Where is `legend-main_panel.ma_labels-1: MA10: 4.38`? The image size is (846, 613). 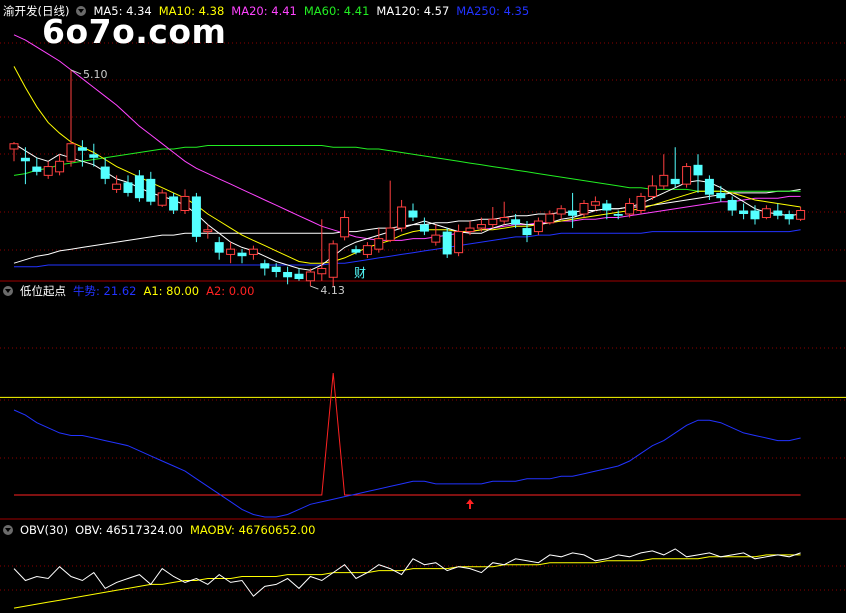
legend-main_panel.ma_labels-1: MA10: 4.38 is located at coordinates (191, 11).